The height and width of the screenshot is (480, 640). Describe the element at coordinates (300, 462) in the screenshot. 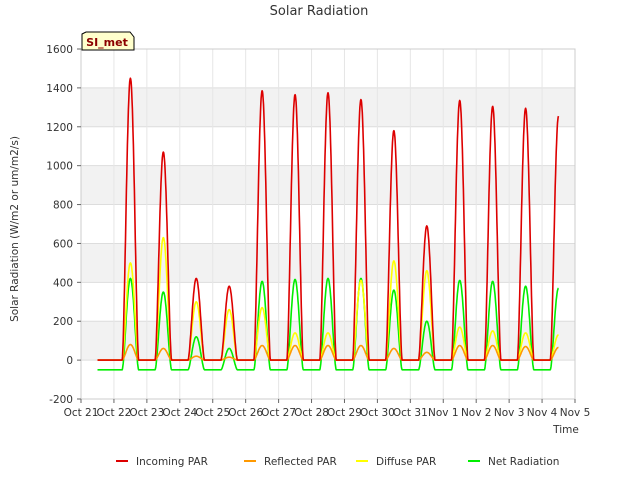

I see `legend-label: Reflected PAR` at that location.